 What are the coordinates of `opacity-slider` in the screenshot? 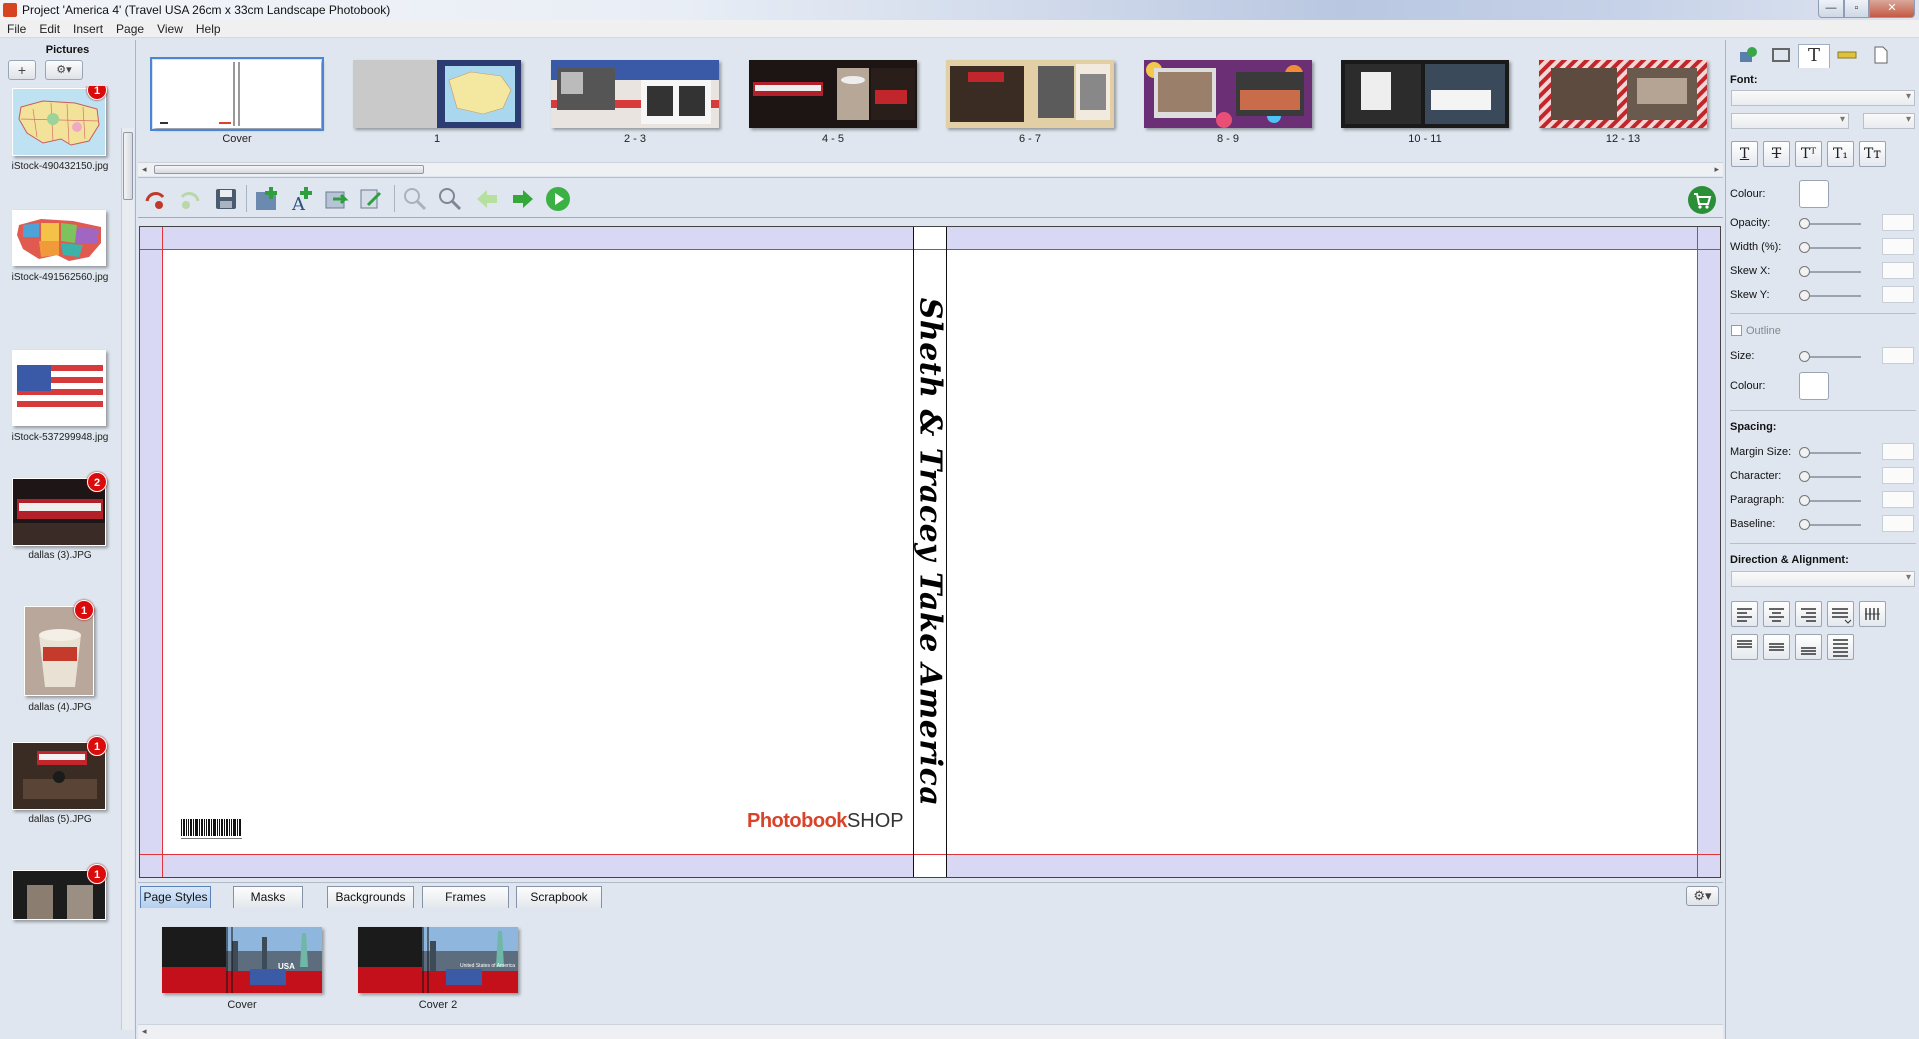 It's located at (1830, 223).